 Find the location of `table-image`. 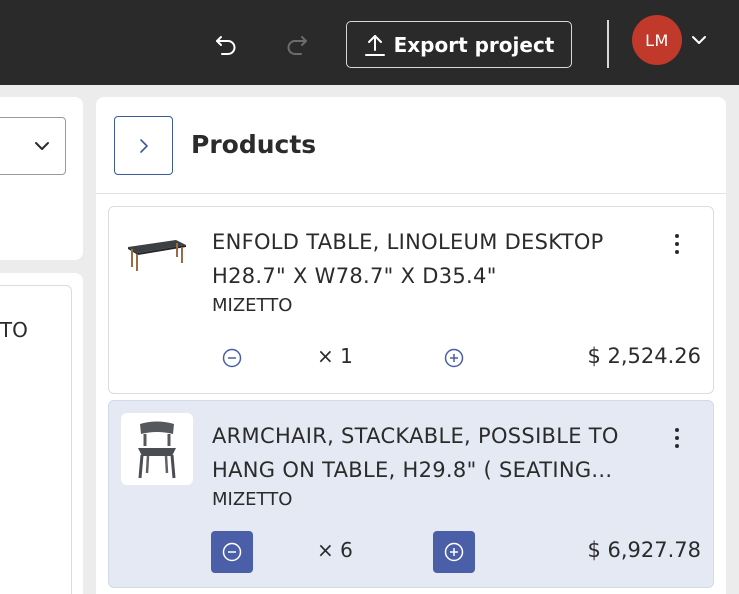

table-image is located at coordinates (157, 255).